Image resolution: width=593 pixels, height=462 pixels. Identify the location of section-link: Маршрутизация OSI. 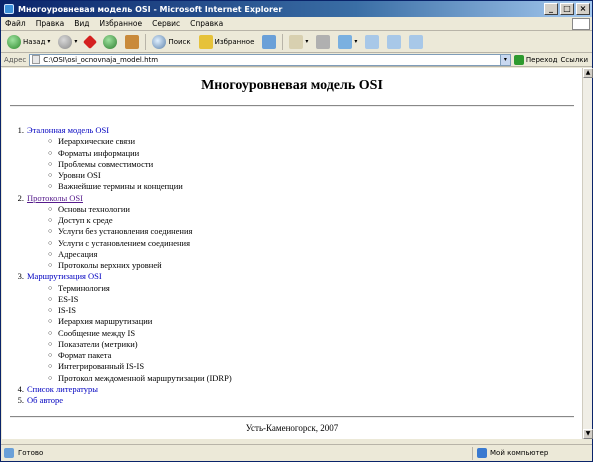
(64, 276).